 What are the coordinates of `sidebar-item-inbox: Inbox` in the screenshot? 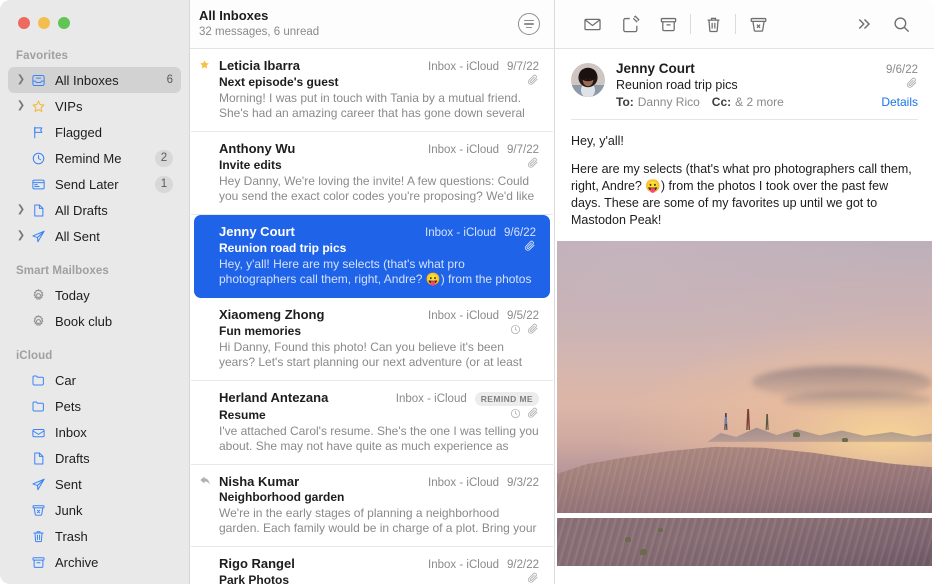 It's located at (94, 432).